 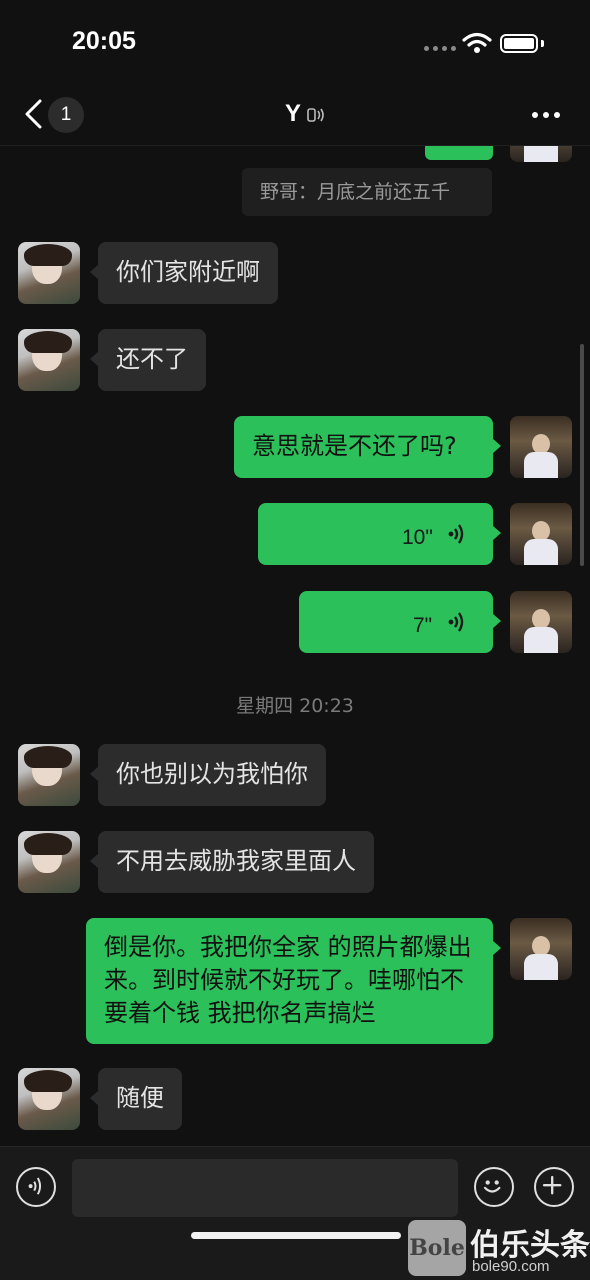 What do you see at coordinates (295, 44) in the screenshot?
I see `status-bar: 20:05` at bounding box center [295, 44].